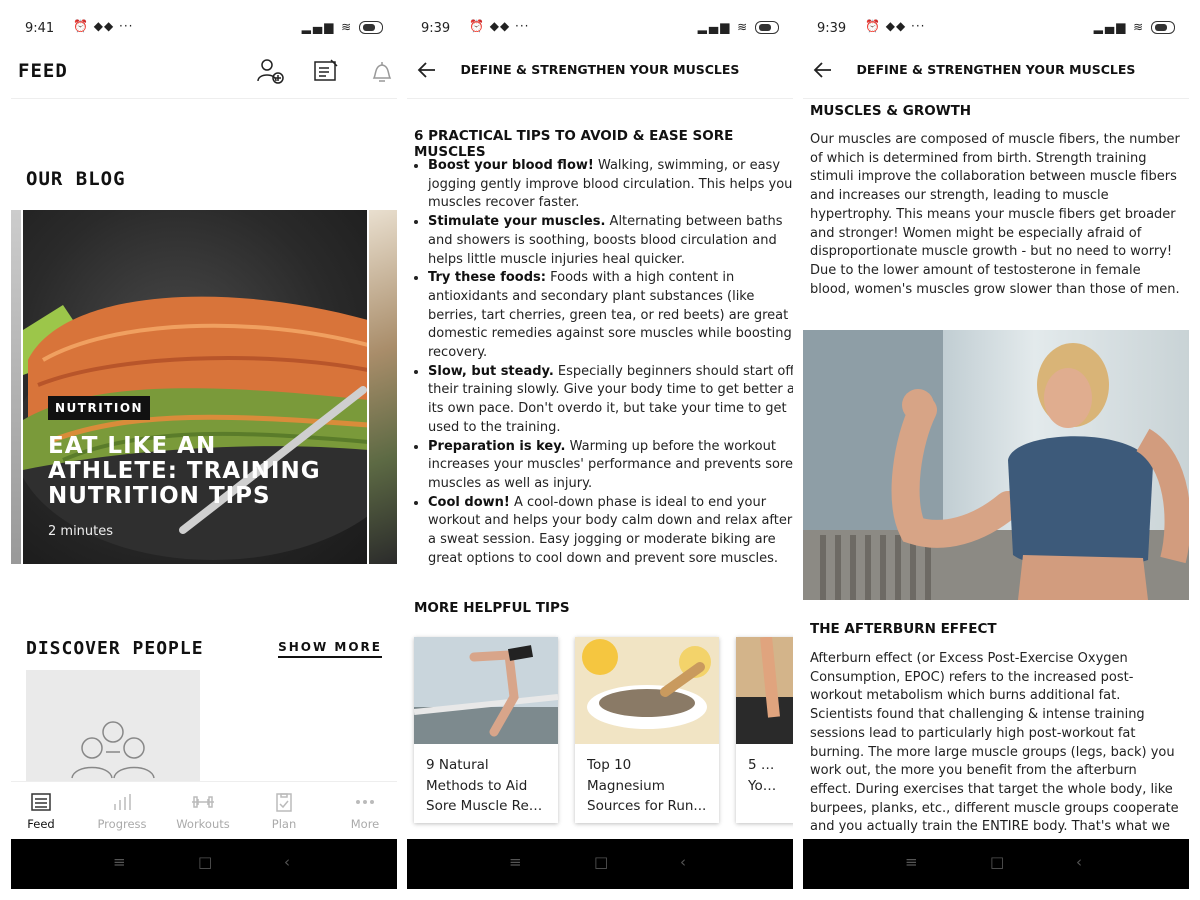  Describe the element at coordinates (891, 111) in the screenshot. I see `growth-heading: MUSCLES & GROWTH` at that location.